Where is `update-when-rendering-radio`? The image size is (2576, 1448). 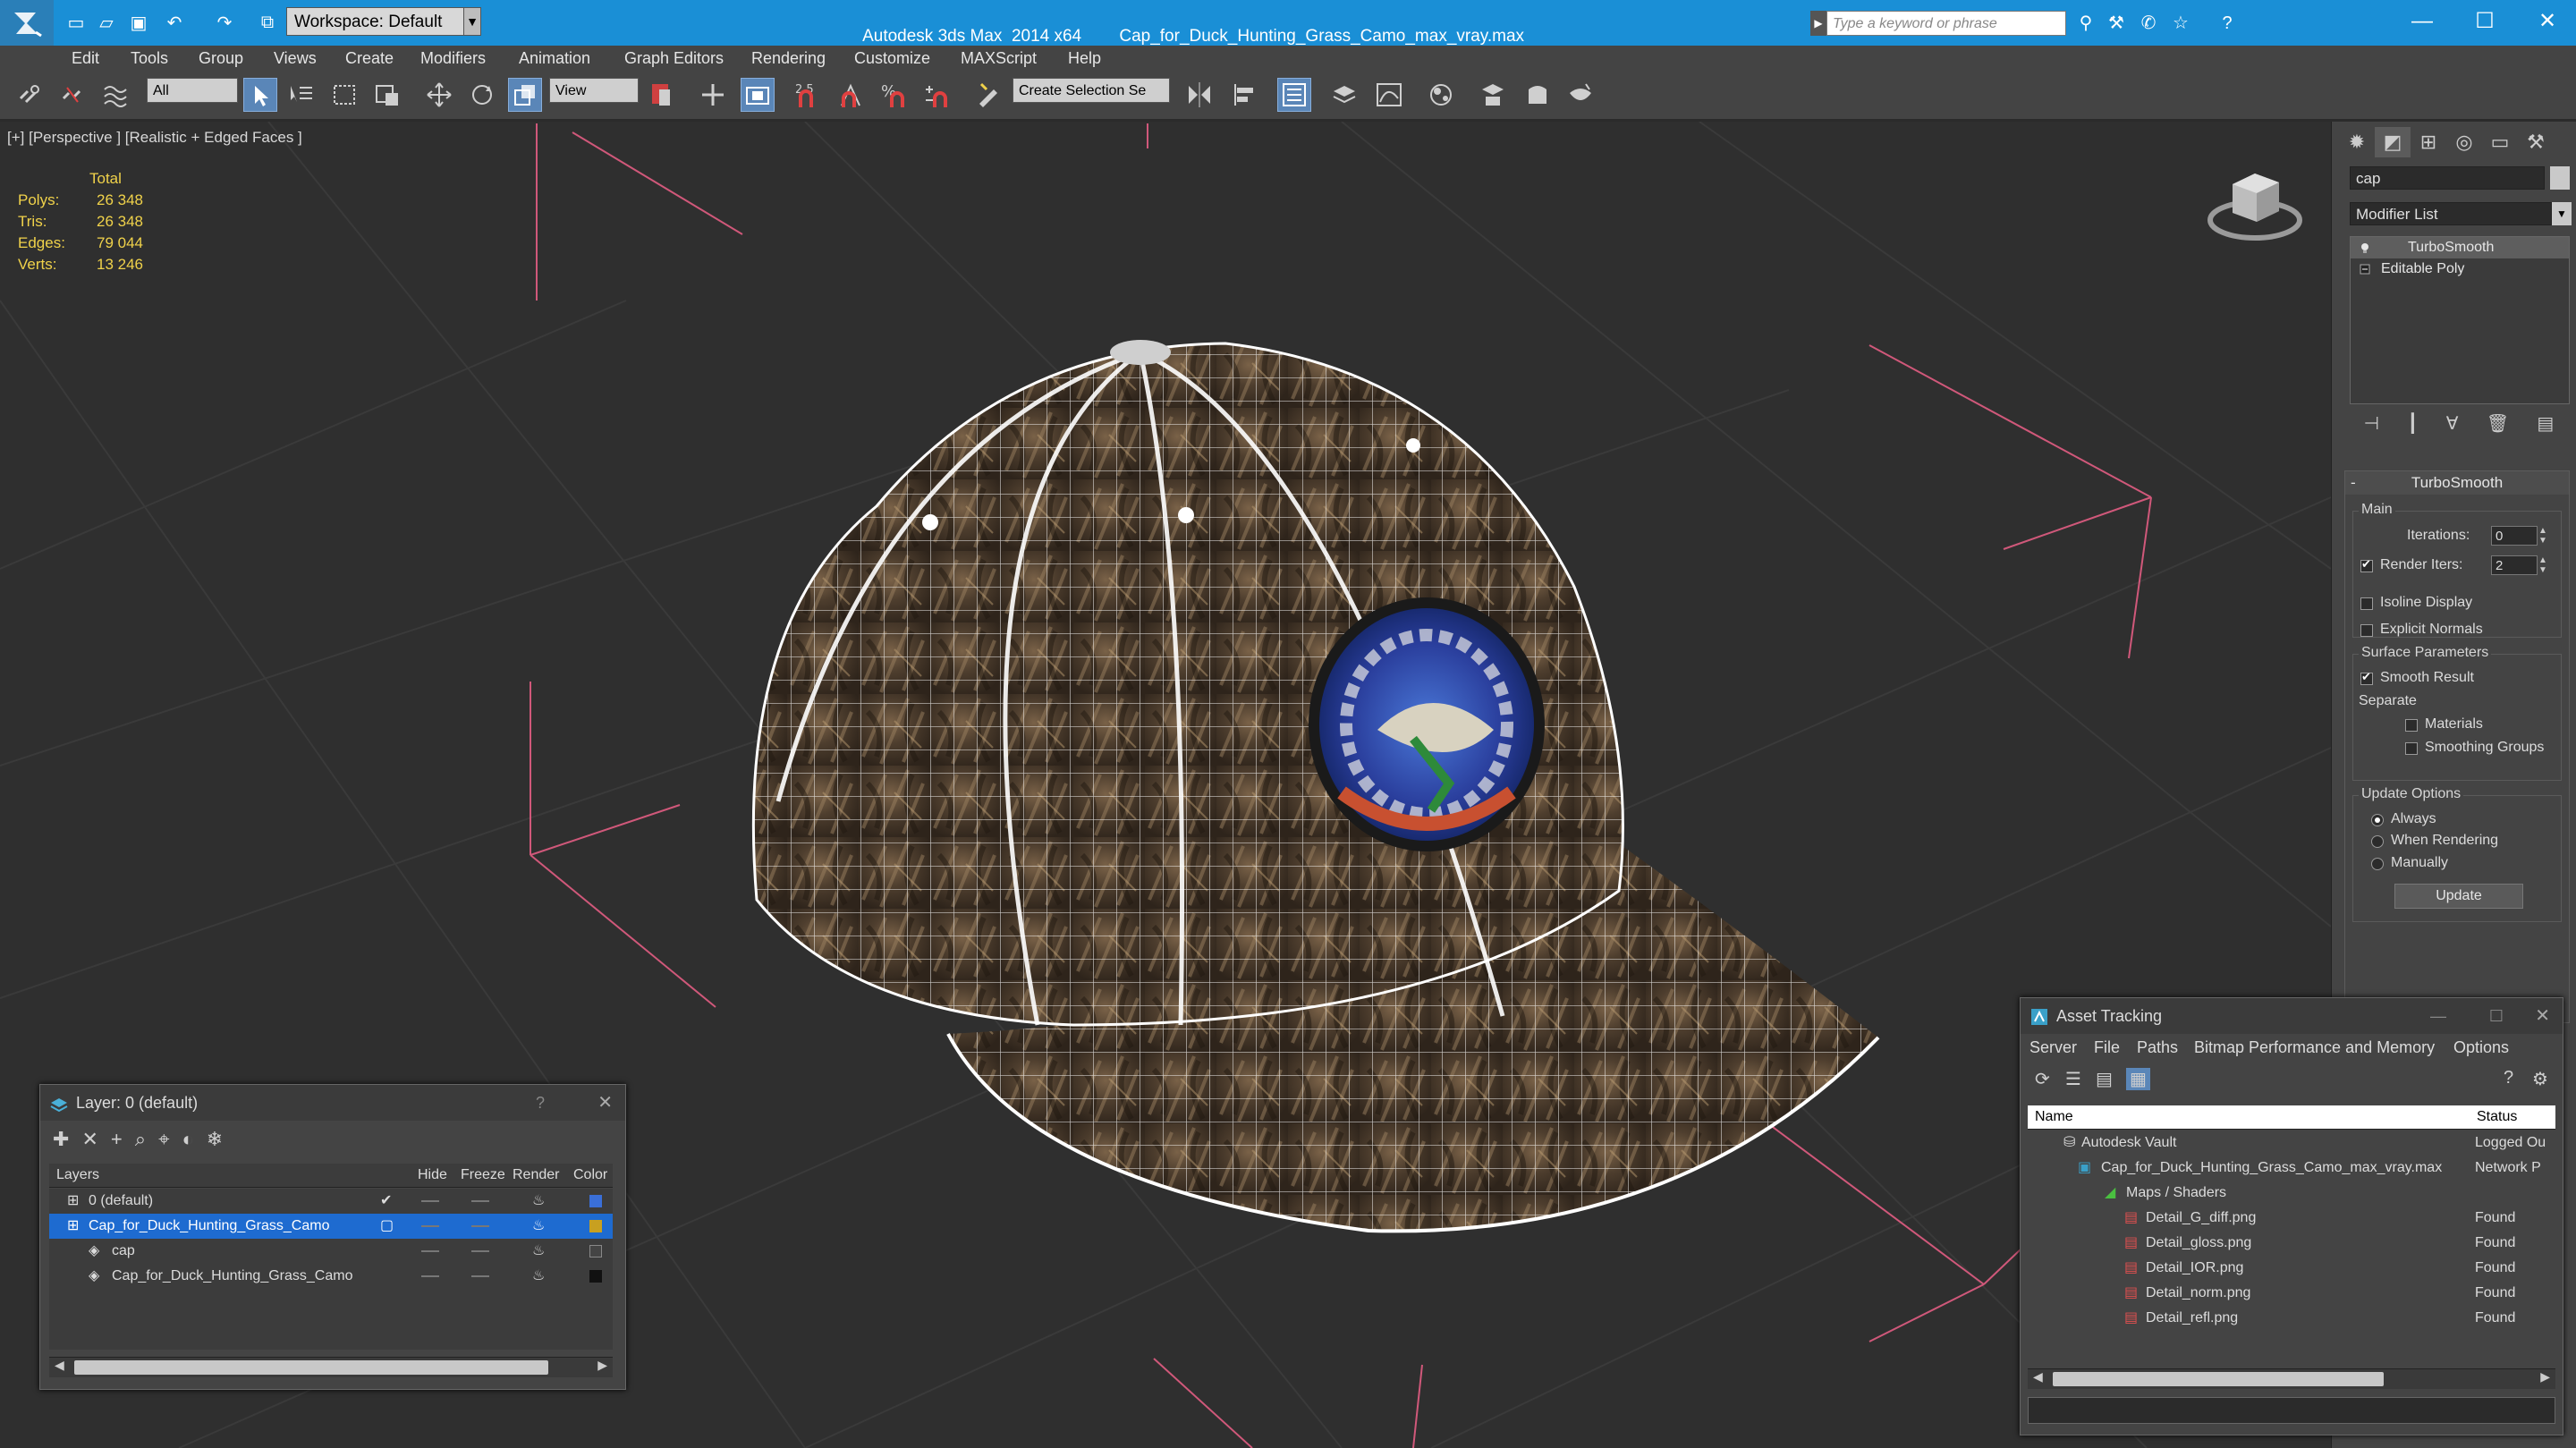 update-when-rendering-radio is located at coordinates (2377, 841).